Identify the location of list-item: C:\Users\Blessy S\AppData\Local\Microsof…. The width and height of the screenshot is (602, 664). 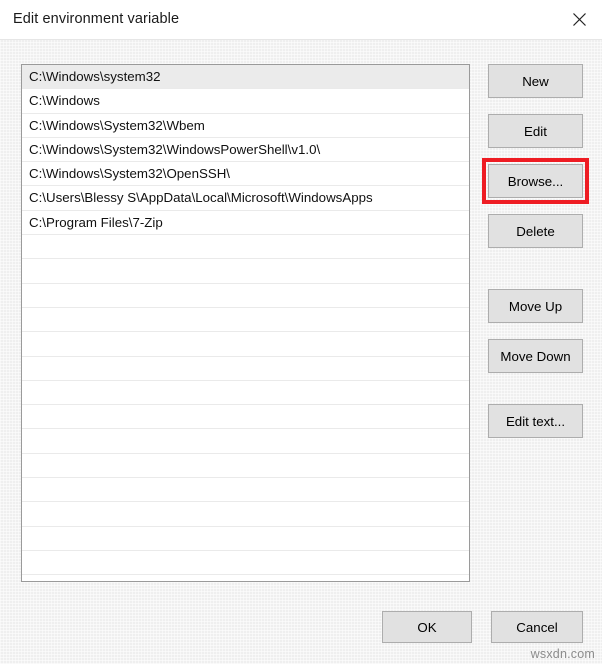
(245, 198).